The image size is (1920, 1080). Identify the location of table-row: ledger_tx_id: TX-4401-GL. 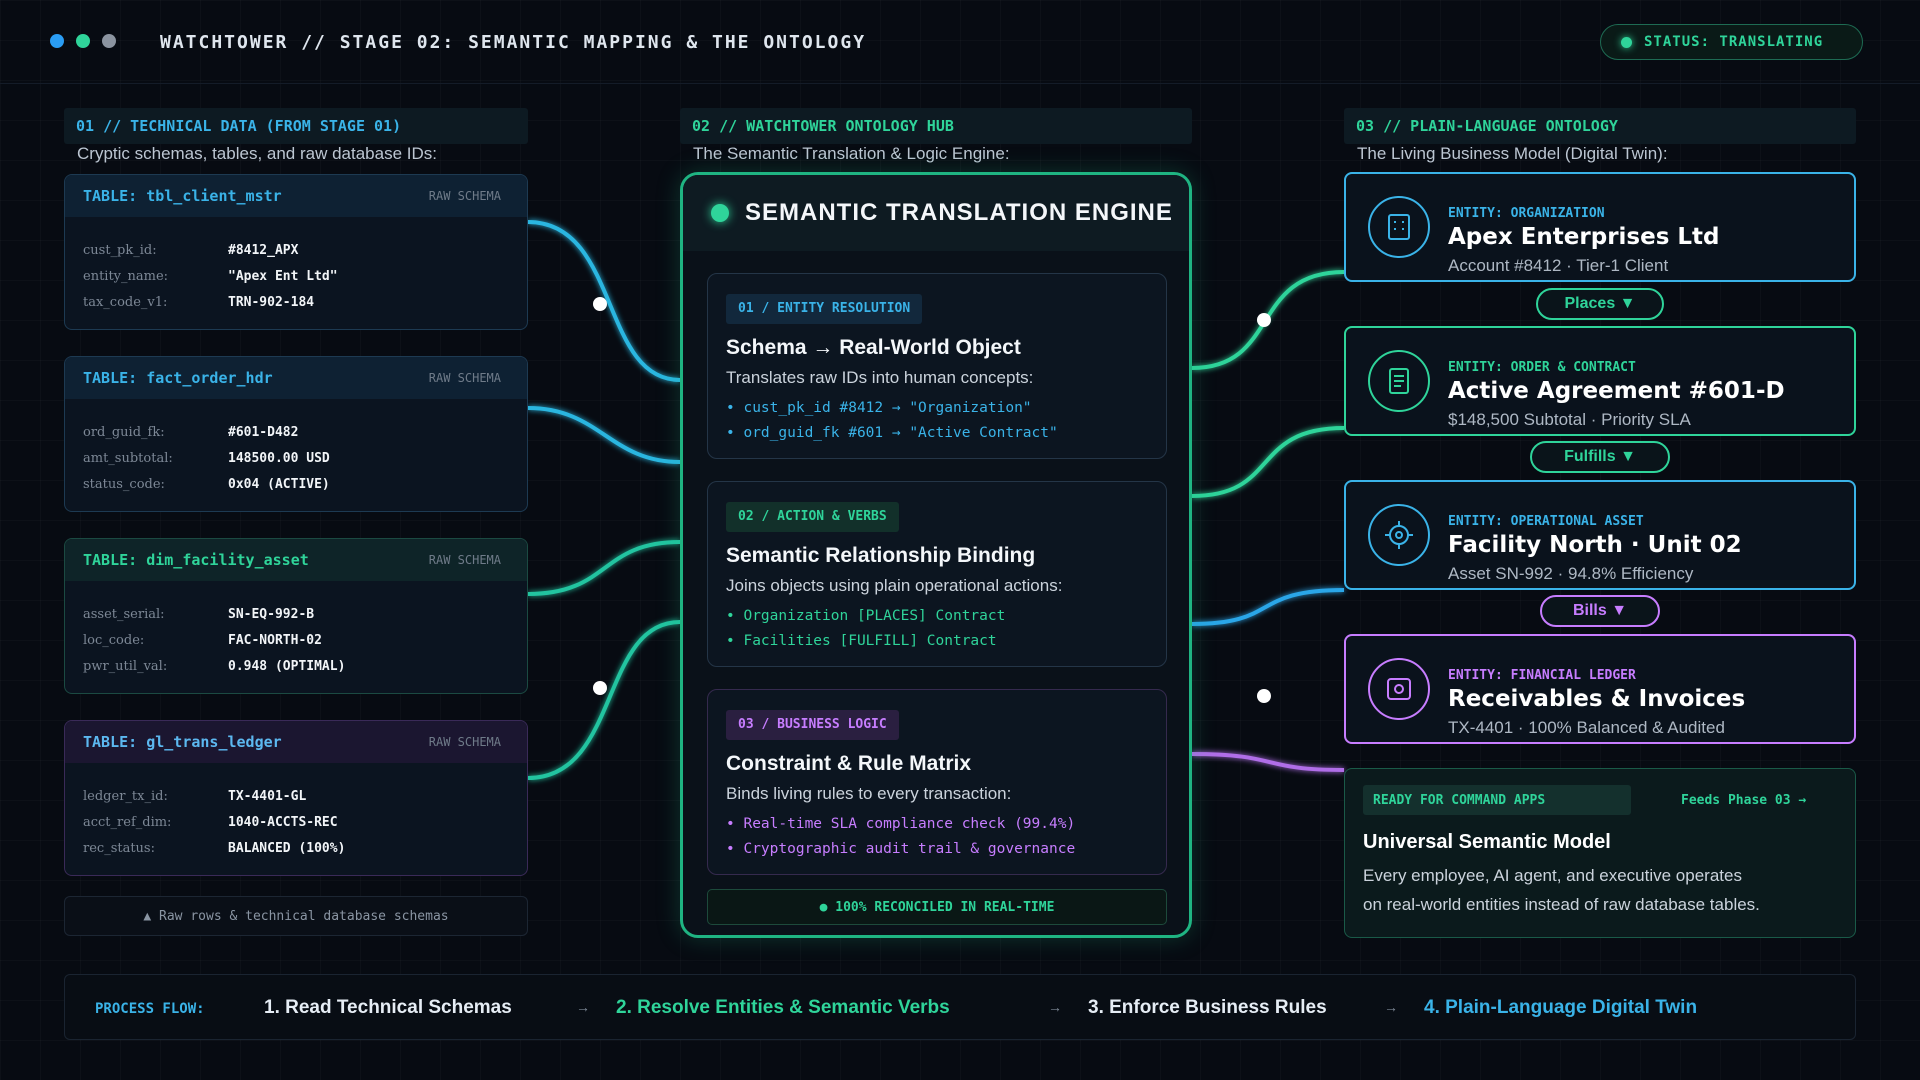
(296, 796).